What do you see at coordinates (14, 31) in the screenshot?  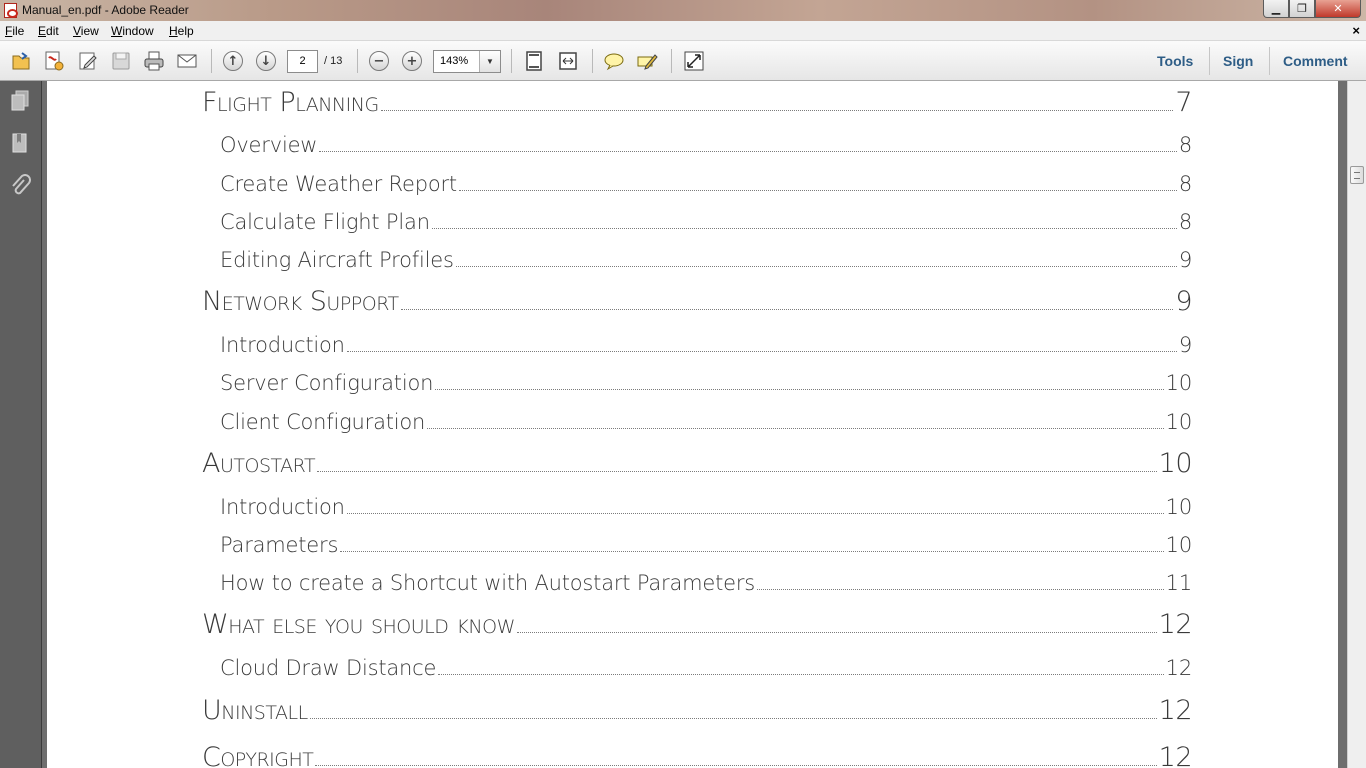 I see `menu-file: File` at bounding box center [14, 31].